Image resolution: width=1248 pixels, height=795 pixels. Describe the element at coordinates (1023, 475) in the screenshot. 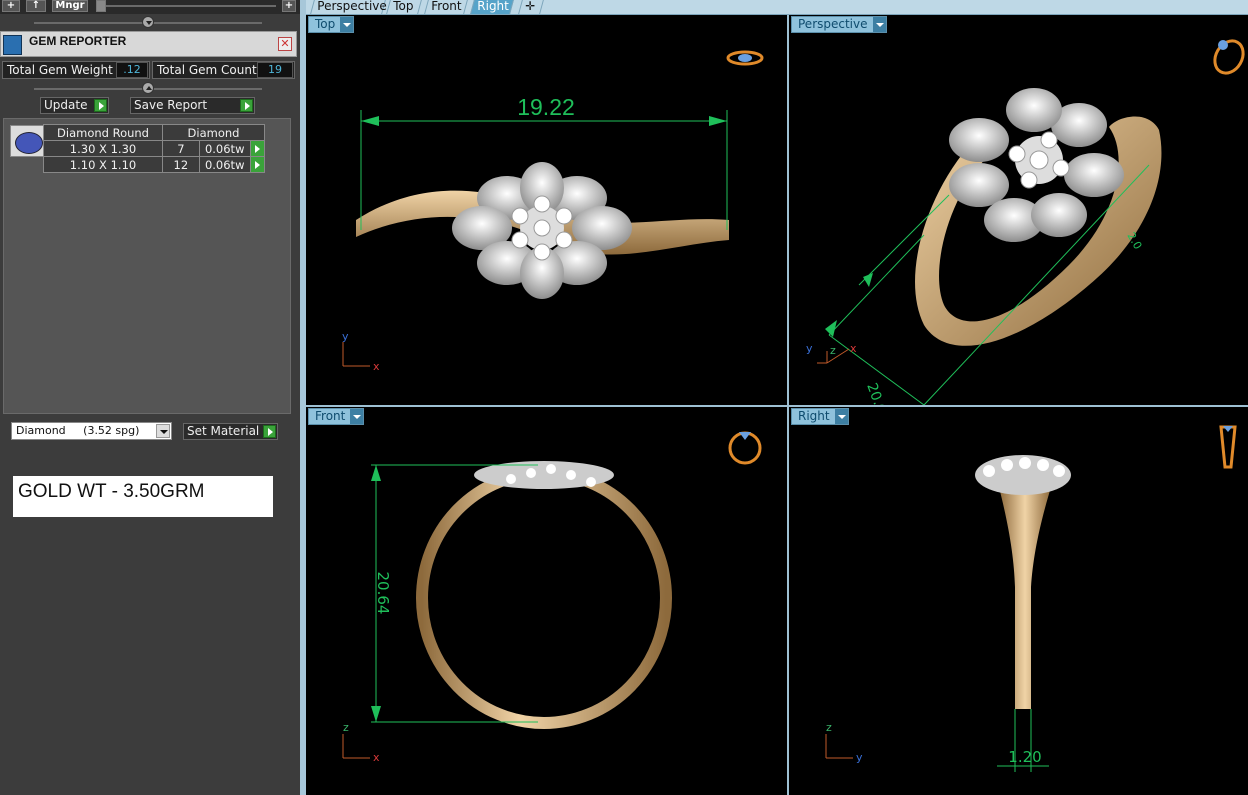

I see `flower-side-shape` at that location.